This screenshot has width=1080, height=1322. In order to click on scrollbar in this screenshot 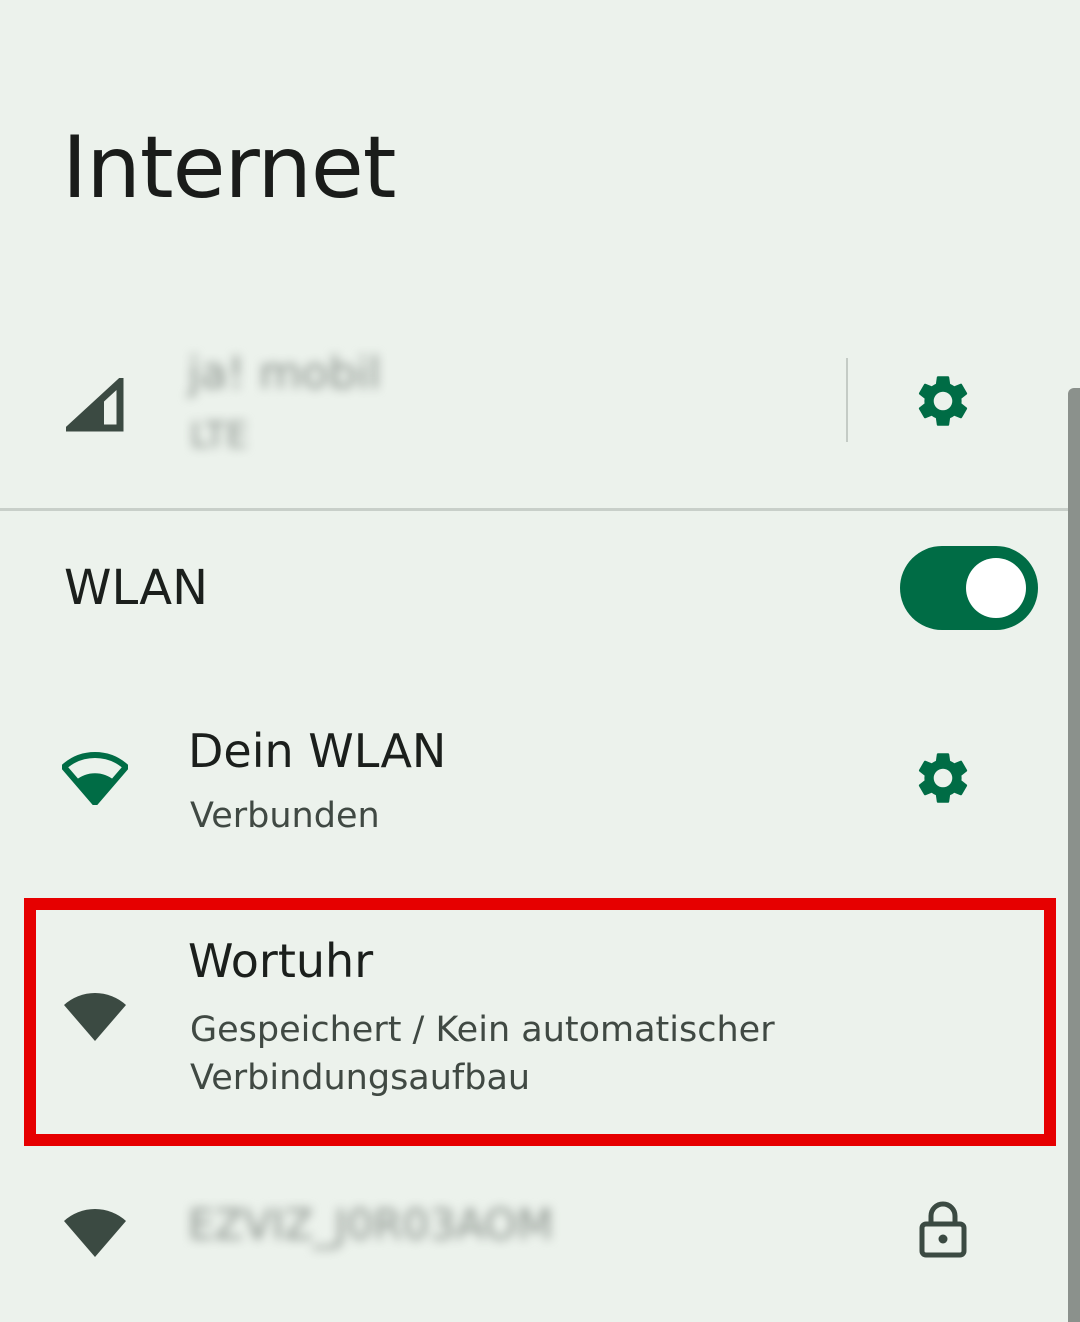, I will do `click(1074, 855)`.